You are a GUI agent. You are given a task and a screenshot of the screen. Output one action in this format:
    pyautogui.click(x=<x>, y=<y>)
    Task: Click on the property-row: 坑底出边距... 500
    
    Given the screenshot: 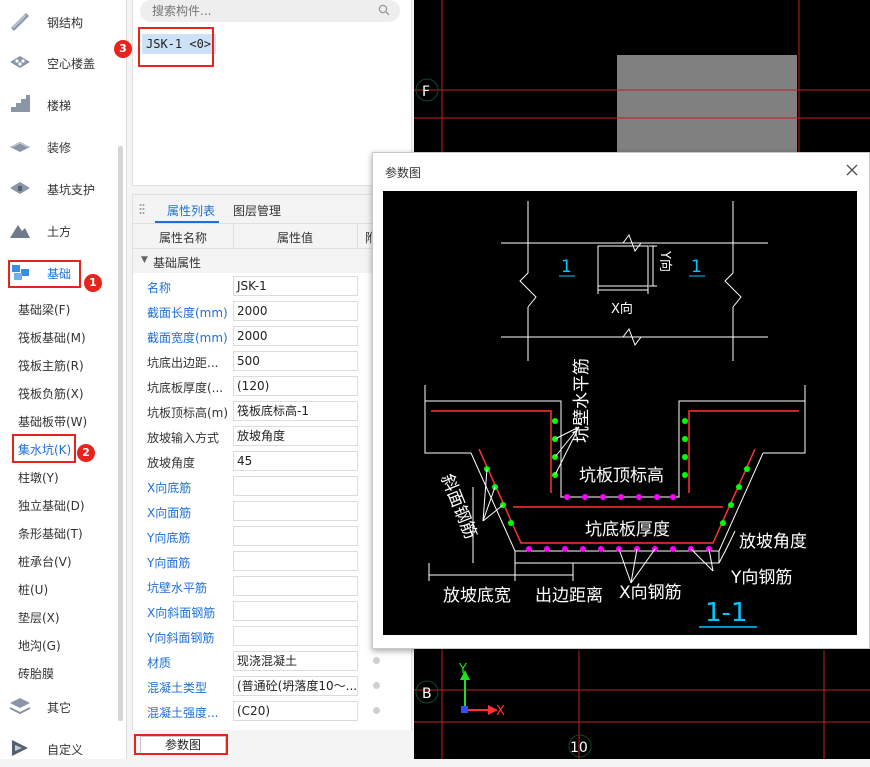 What is the action you would take?
    pyautogui.click(x=272, y=361)
    